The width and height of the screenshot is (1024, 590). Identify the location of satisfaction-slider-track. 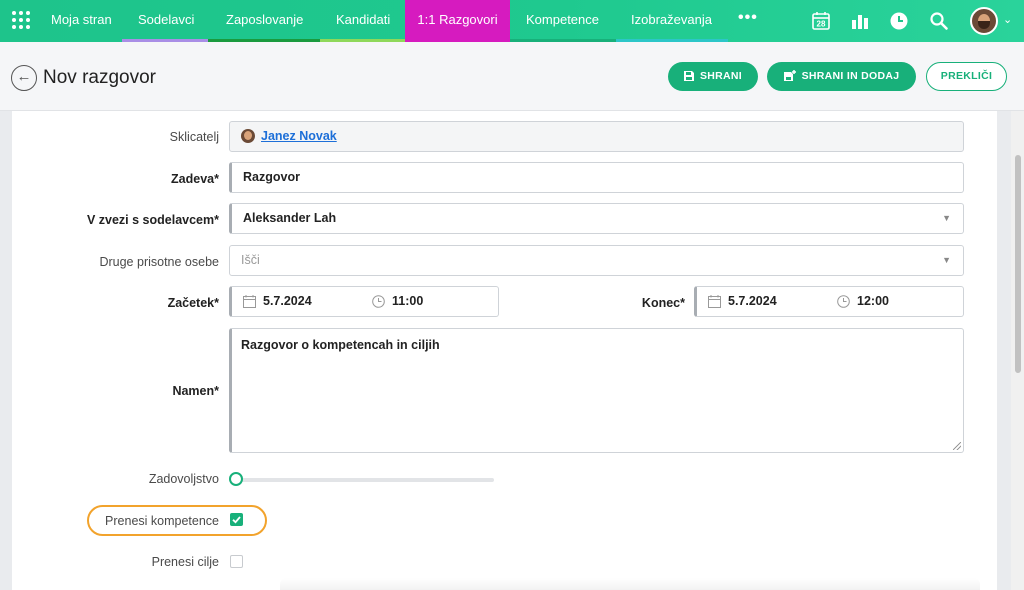
(365, 480).